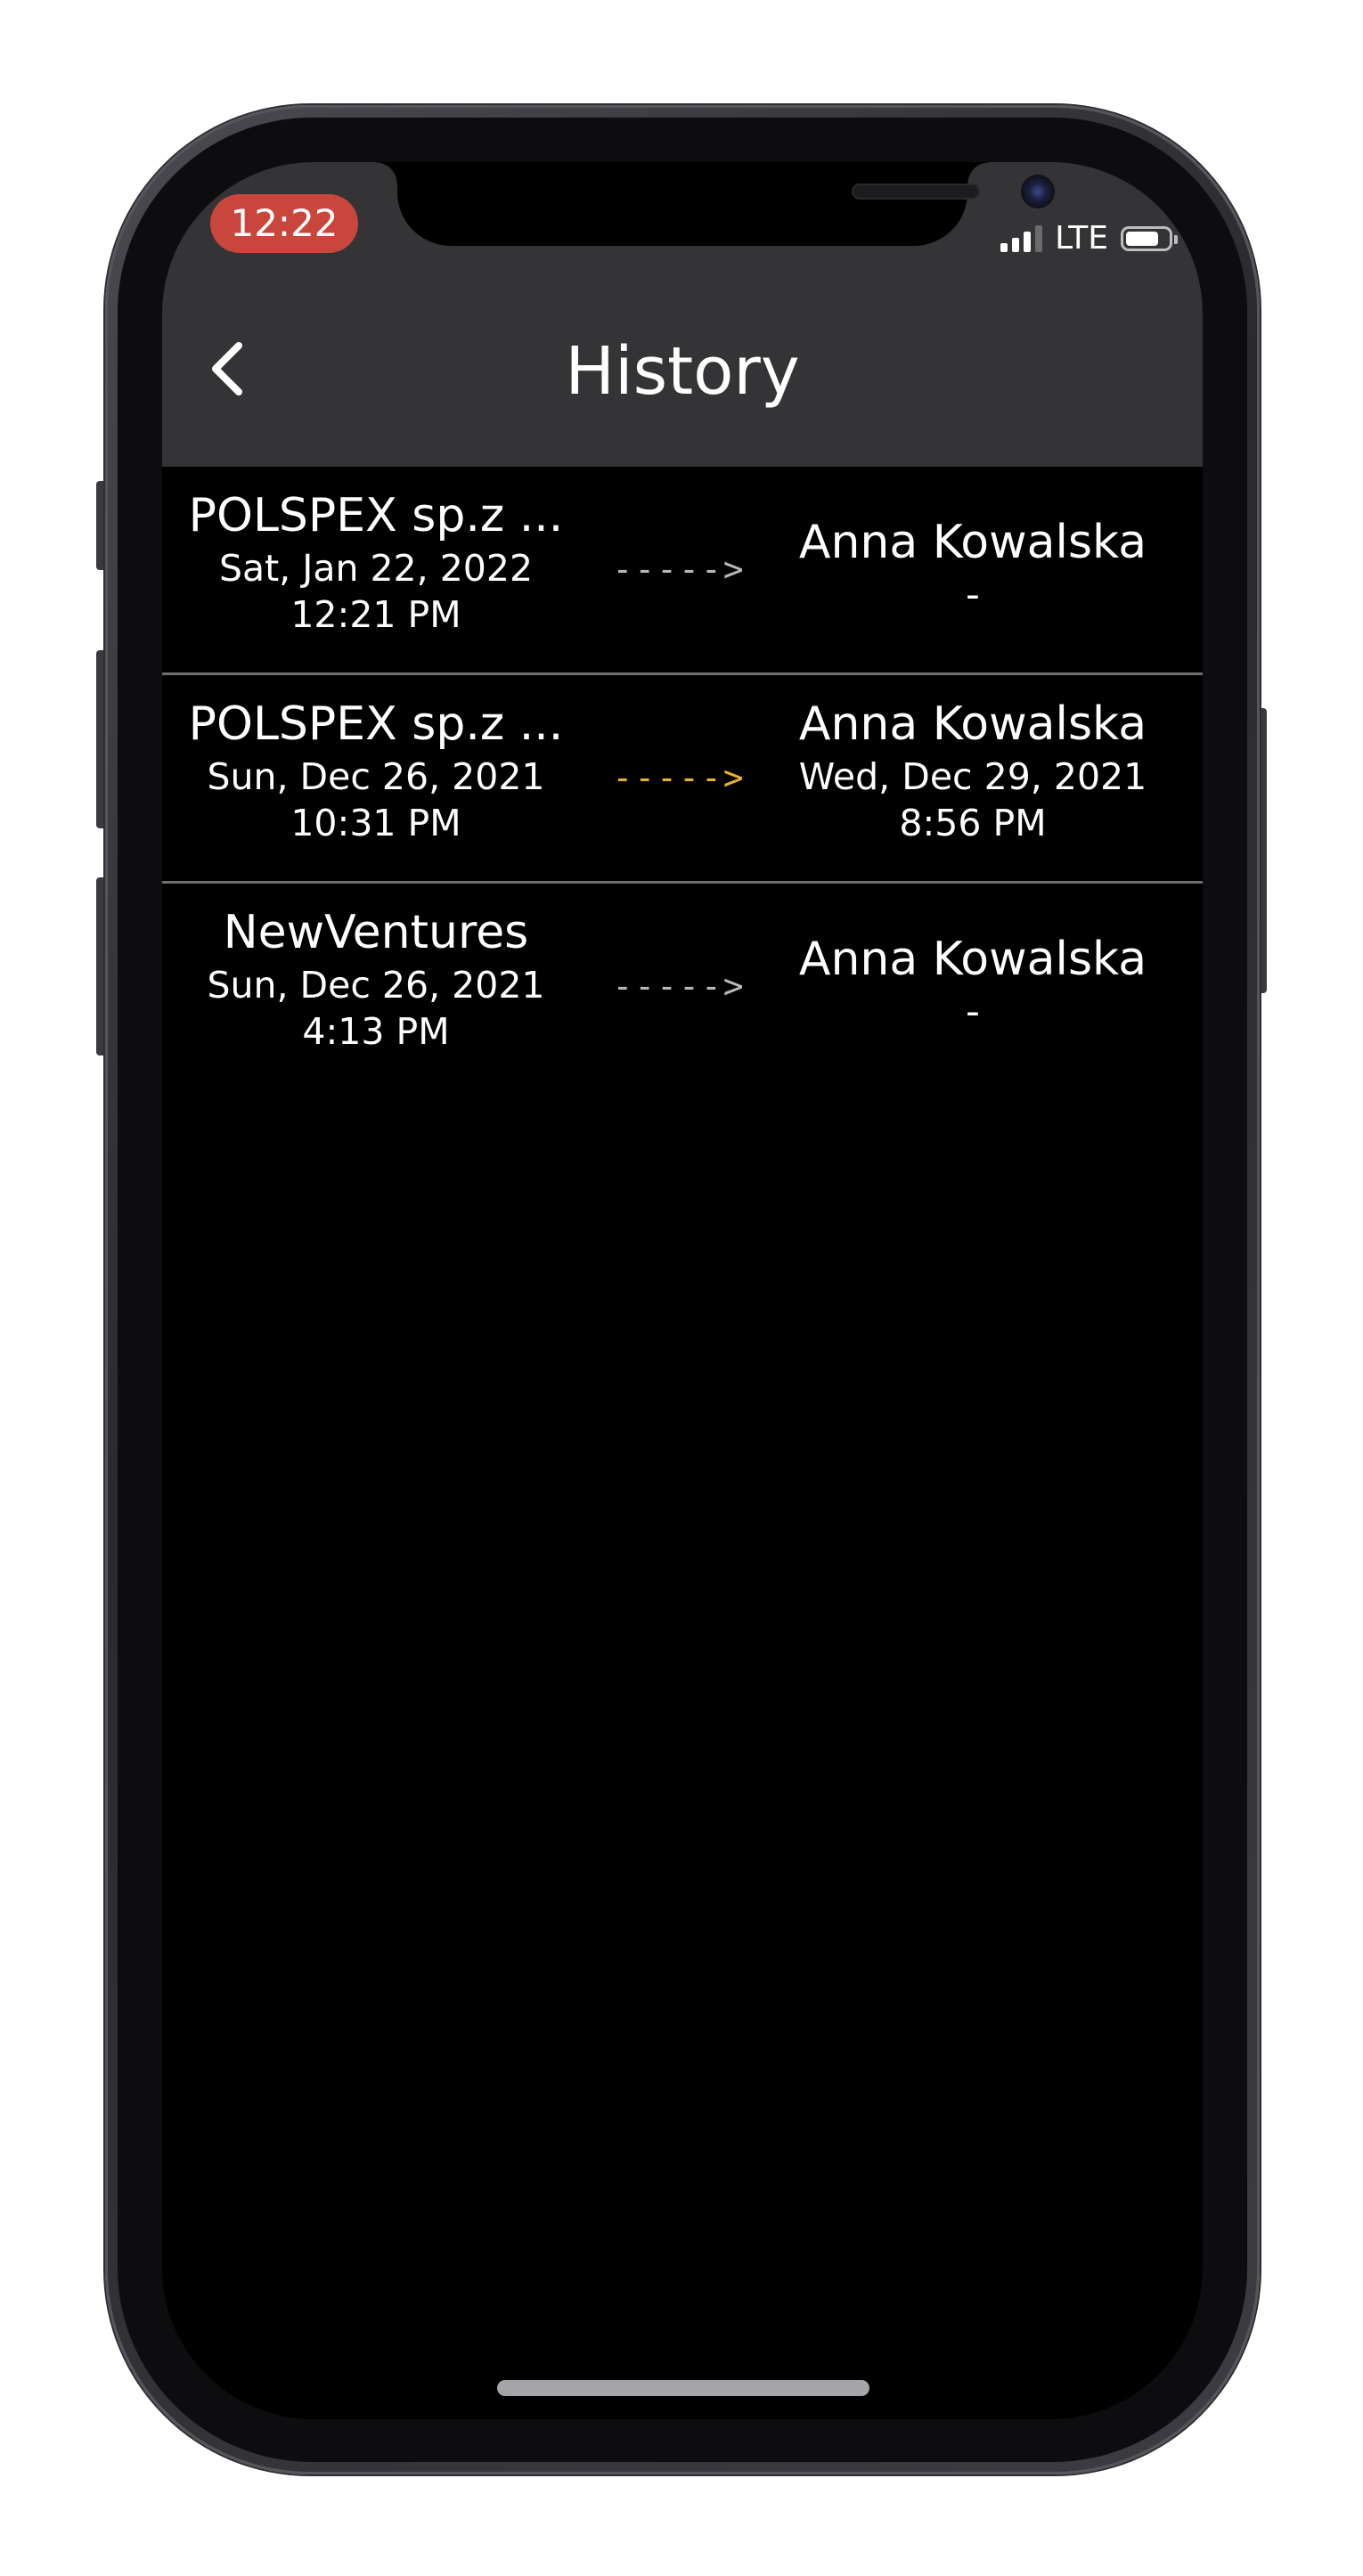 The image size is (1363, 2576). I want to click on notch, so click(716, 204).